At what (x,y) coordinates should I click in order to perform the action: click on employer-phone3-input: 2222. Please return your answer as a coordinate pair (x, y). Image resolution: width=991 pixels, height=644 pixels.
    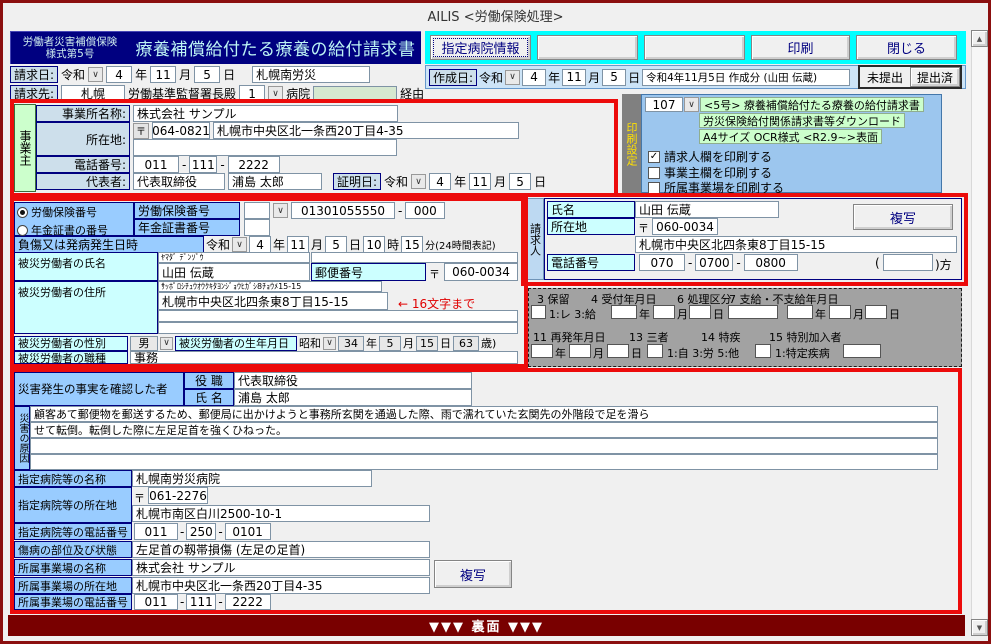
    Looking at the image, I should click on (253, 164).